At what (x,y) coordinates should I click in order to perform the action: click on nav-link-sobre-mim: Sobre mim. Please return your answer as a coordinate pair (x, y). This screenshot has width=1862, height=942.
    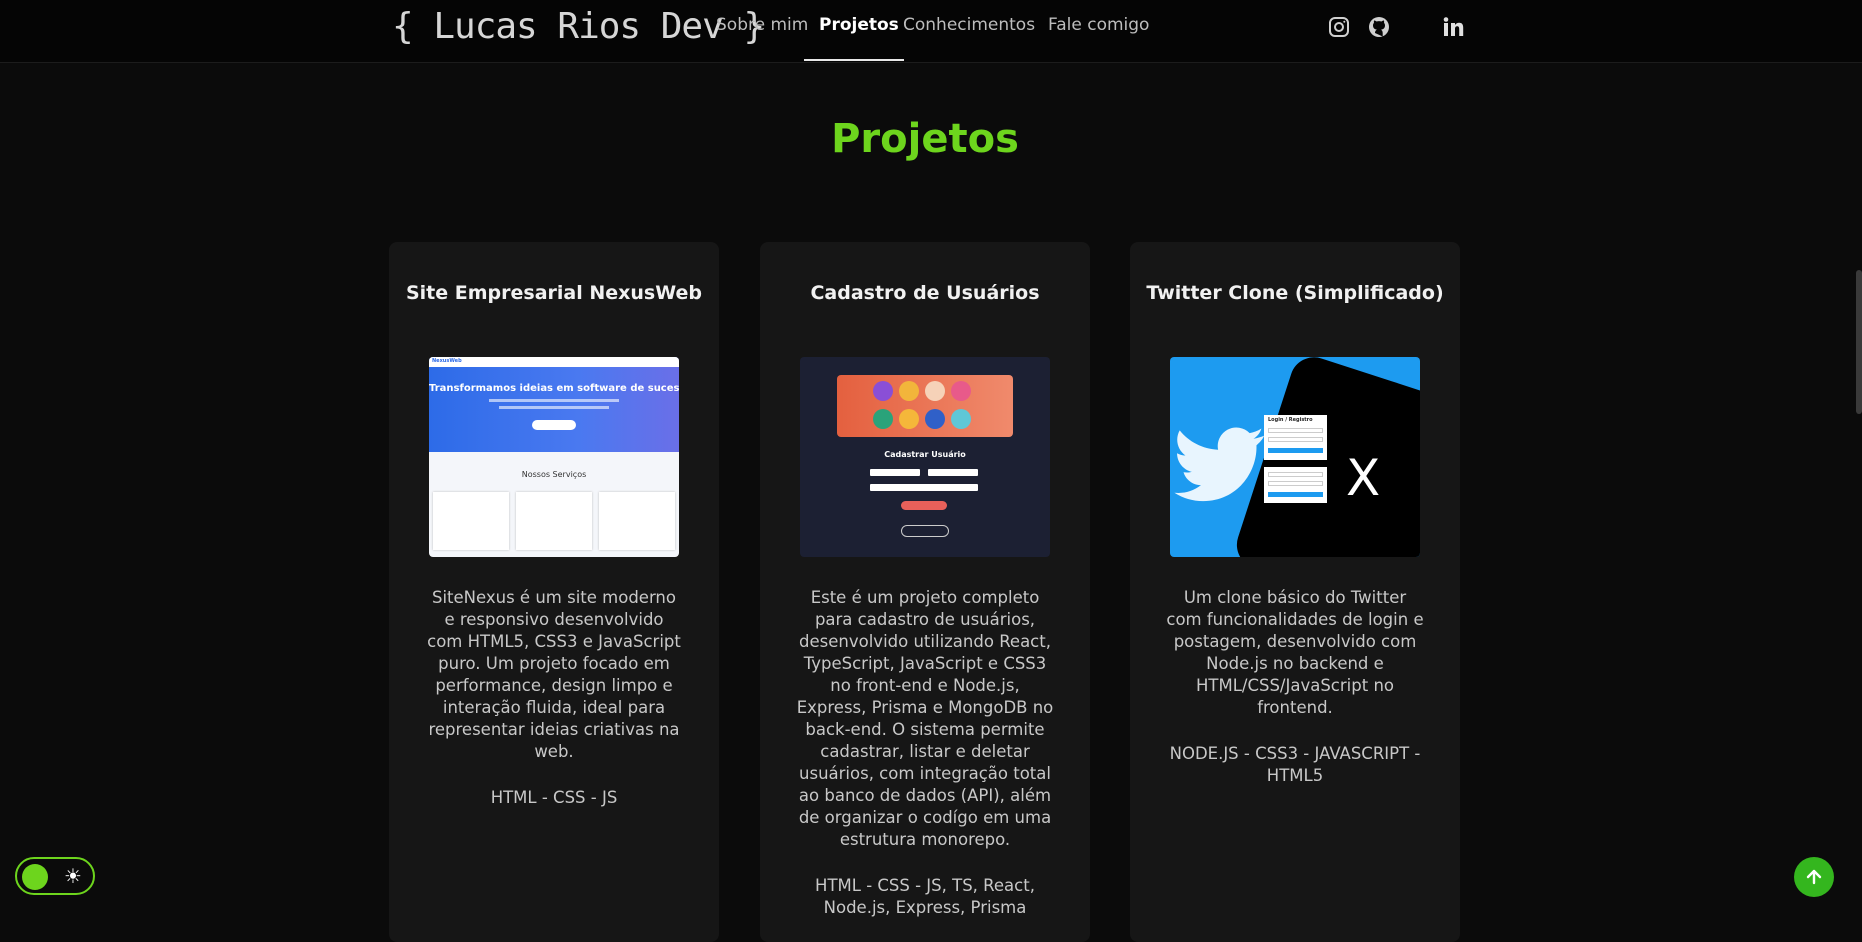
    Looking at the image, I should click on (762, 25).